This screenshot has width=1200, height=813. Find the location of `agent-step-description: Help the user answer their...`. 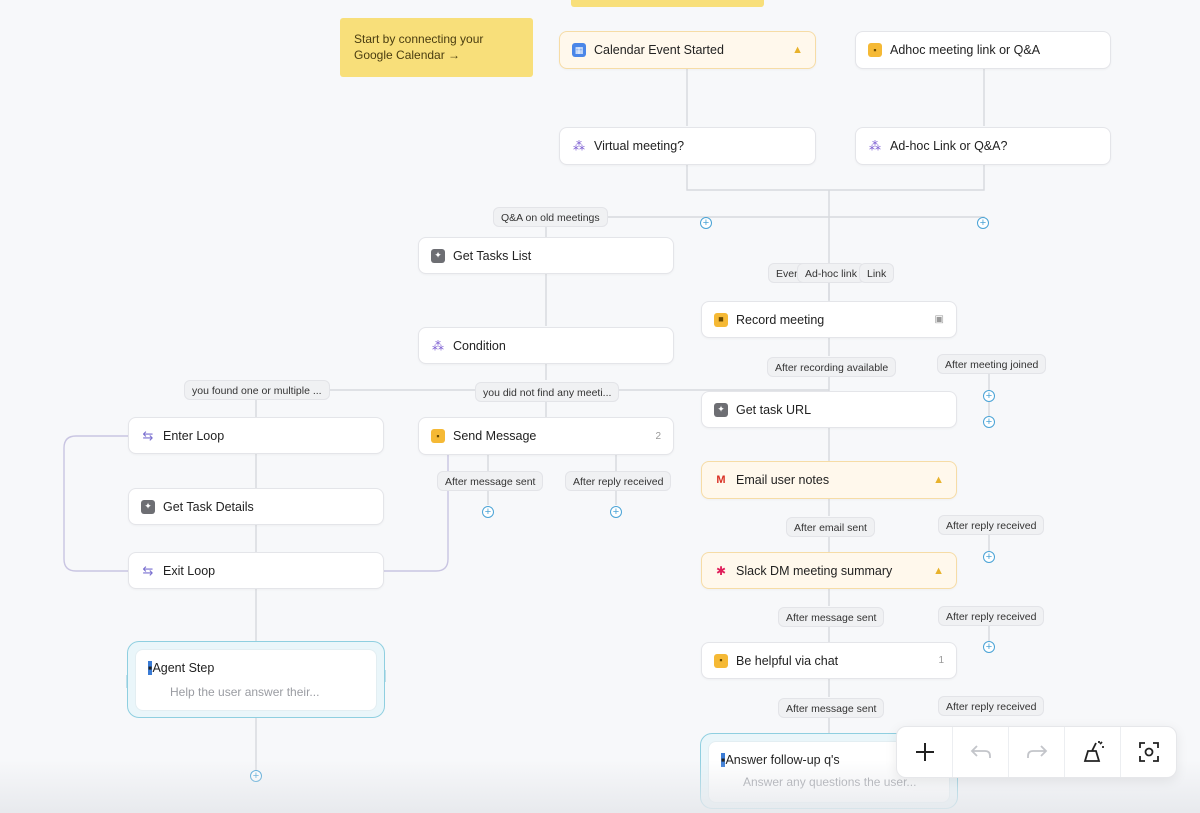

agent-step-description: Help the user answer their... is located at coordinates (245, 692).